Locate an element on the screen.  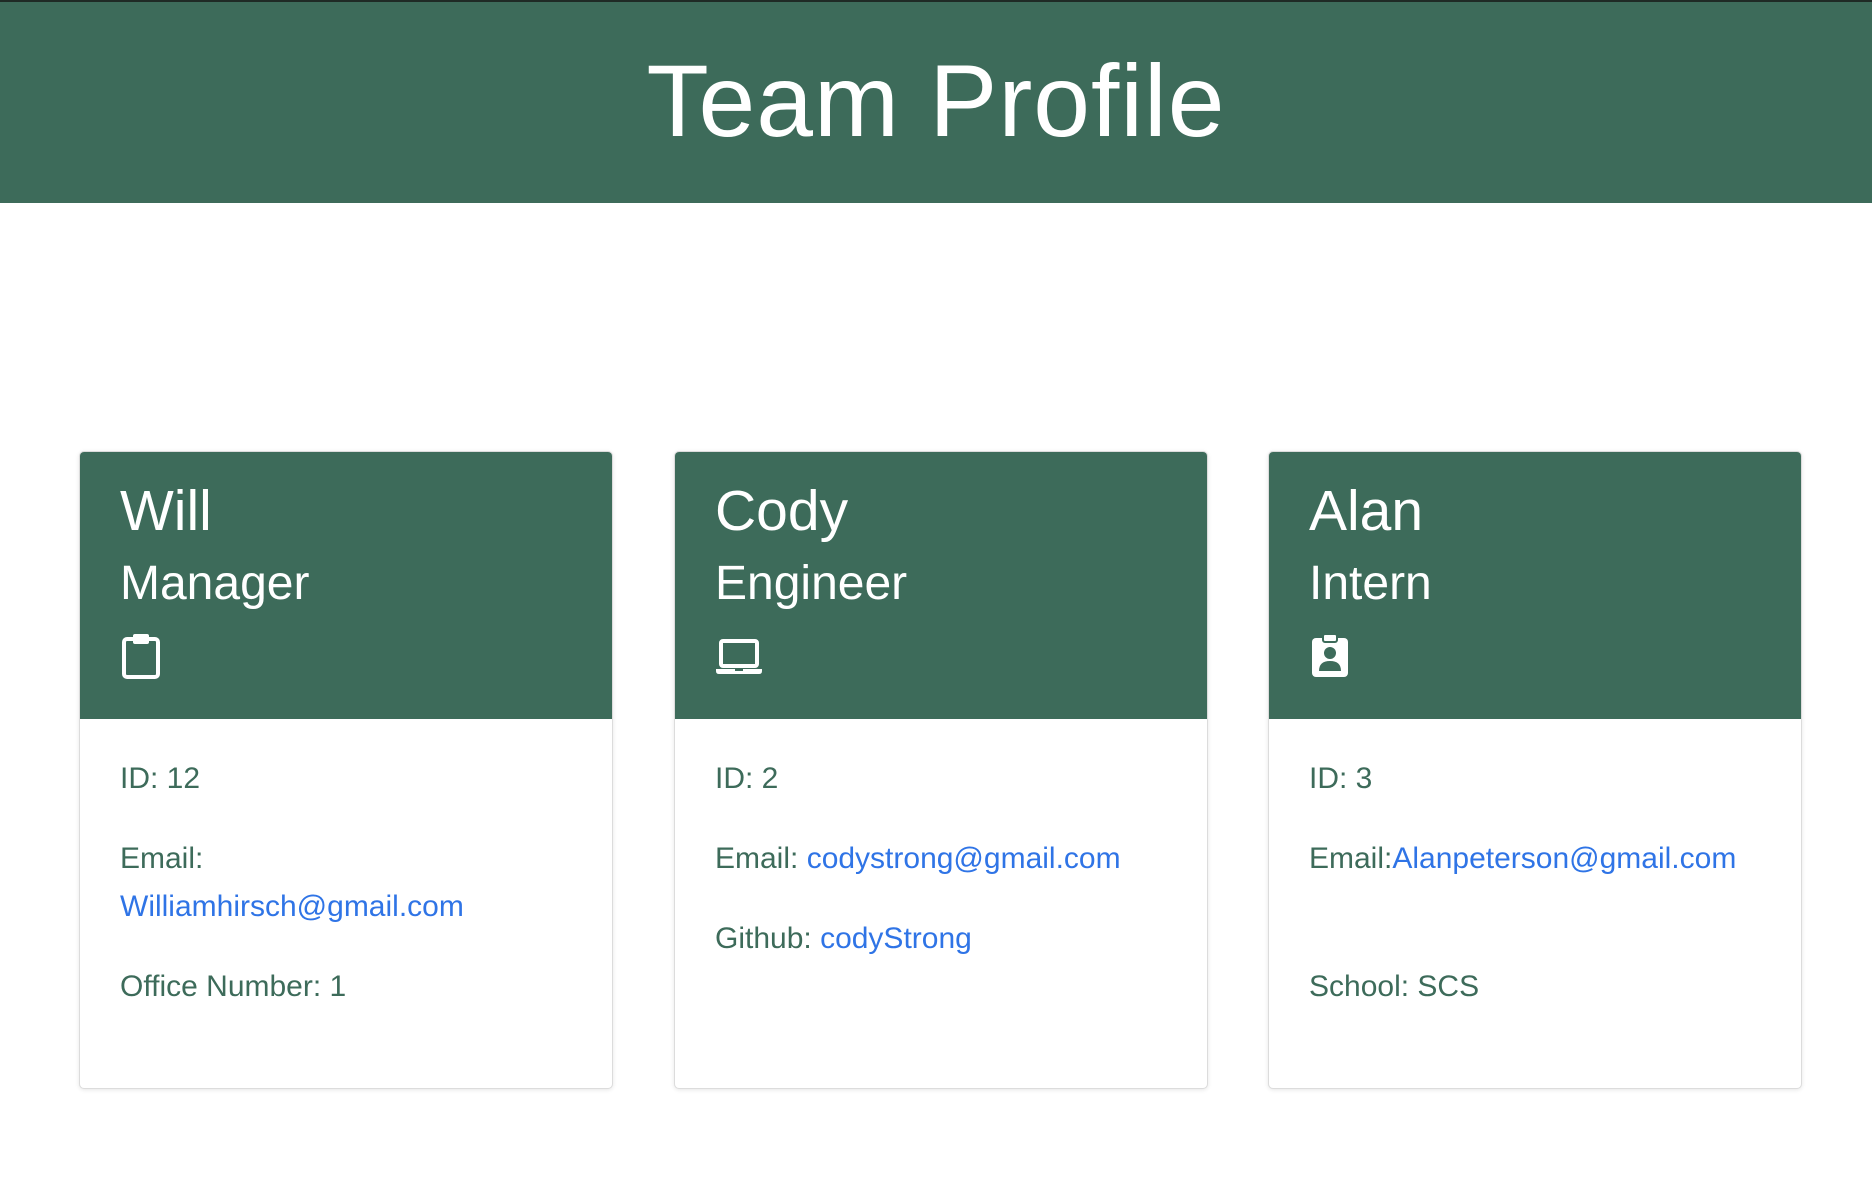
card-header: Cody Engineer is located at coordinates (941, 585).